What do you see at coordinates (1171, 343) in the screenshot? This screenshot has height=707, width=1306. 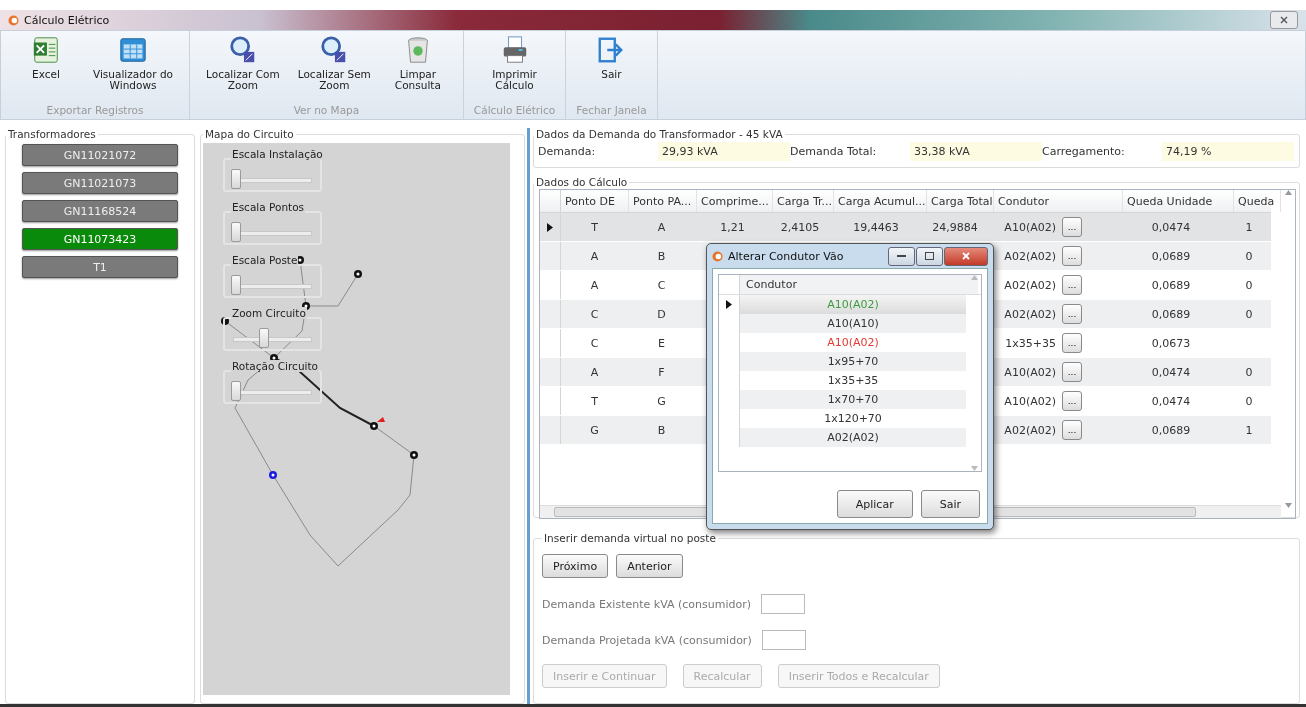 I see `table-cell: 0,0673` at bounding box center [1171, 343].